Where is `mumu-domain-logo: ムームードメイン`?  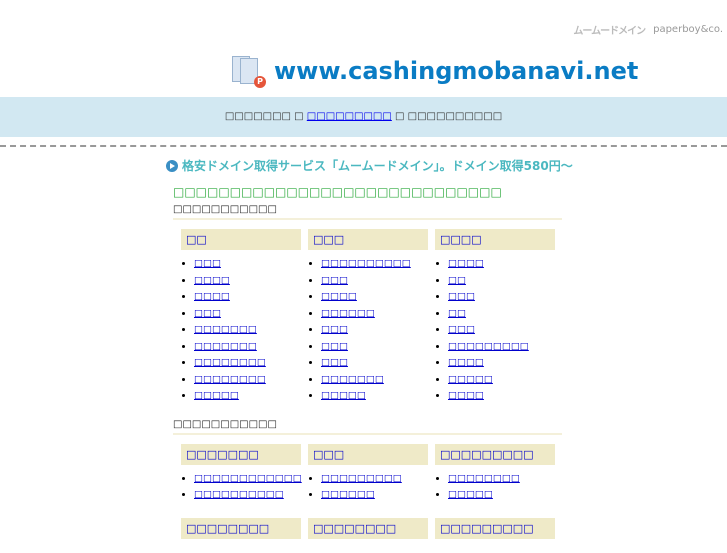
mumu-domain-logo: ムームードメイン is located at coordinates (609, 29).